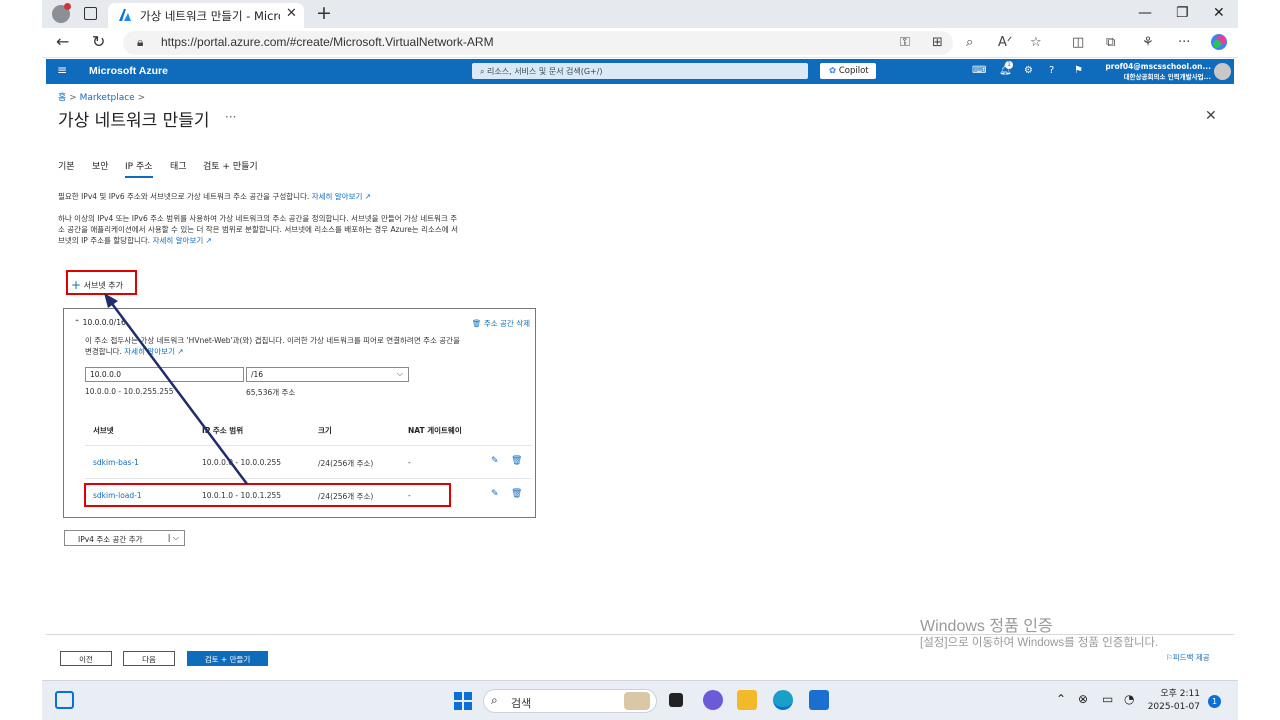 The height and width of the screenshot is (720, 1280). Describe the element at coordinates (100, 322) in the screenshot. I see `address-space-header: ⌃ 10.0.0.0/16` at that location.